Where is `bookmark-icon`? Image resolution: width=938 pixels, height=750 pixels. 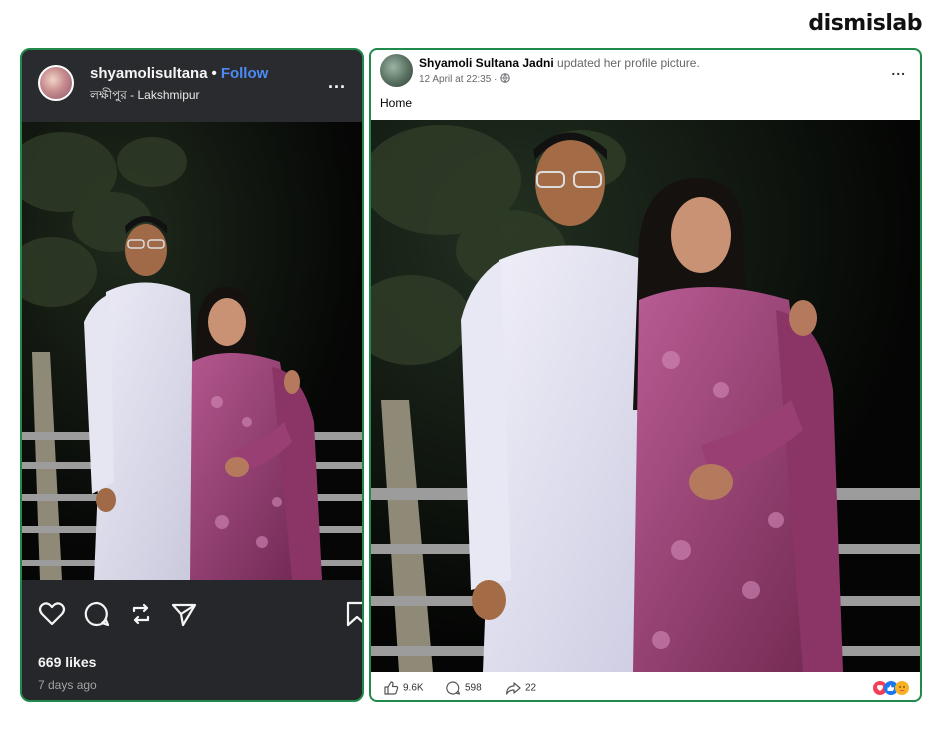
bookmark-icon is located at coordinates (354, 614).